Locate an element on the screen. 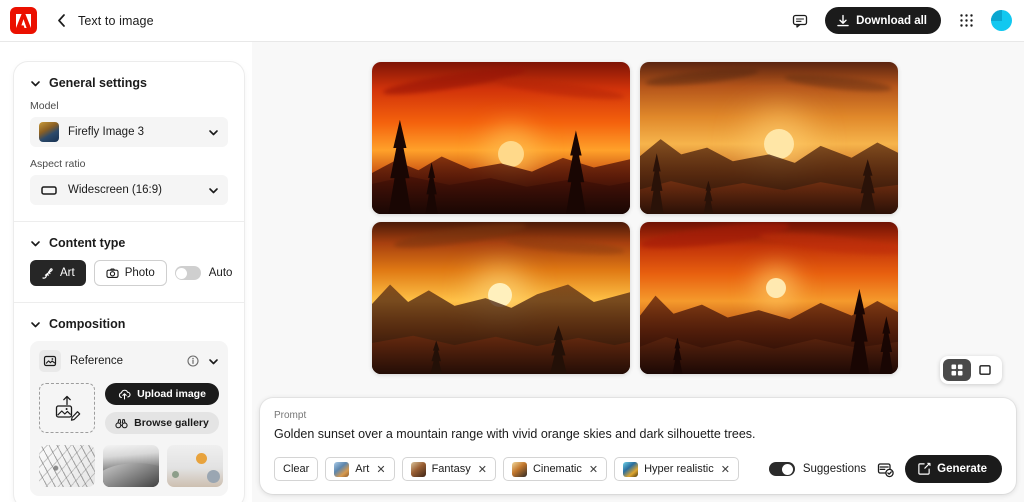 Image resolution: width=1024 pixels, height=502 pixels. reference-label: Reference is located at coordinates (97, 361).